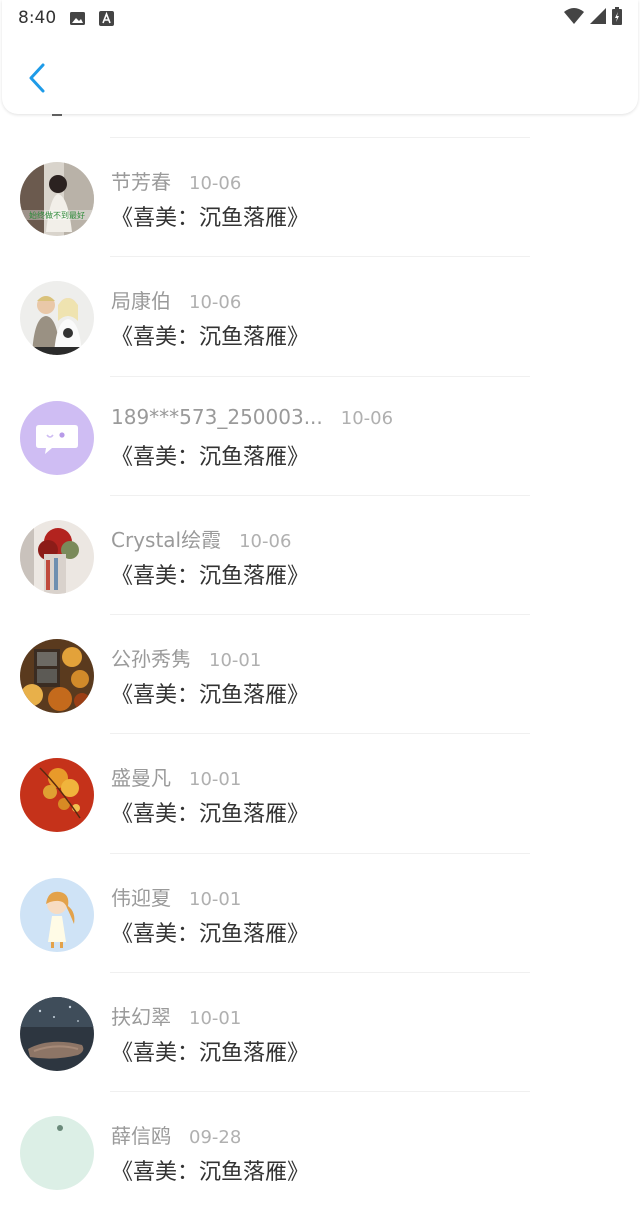  I want to click on back-button, so click(37, 80).